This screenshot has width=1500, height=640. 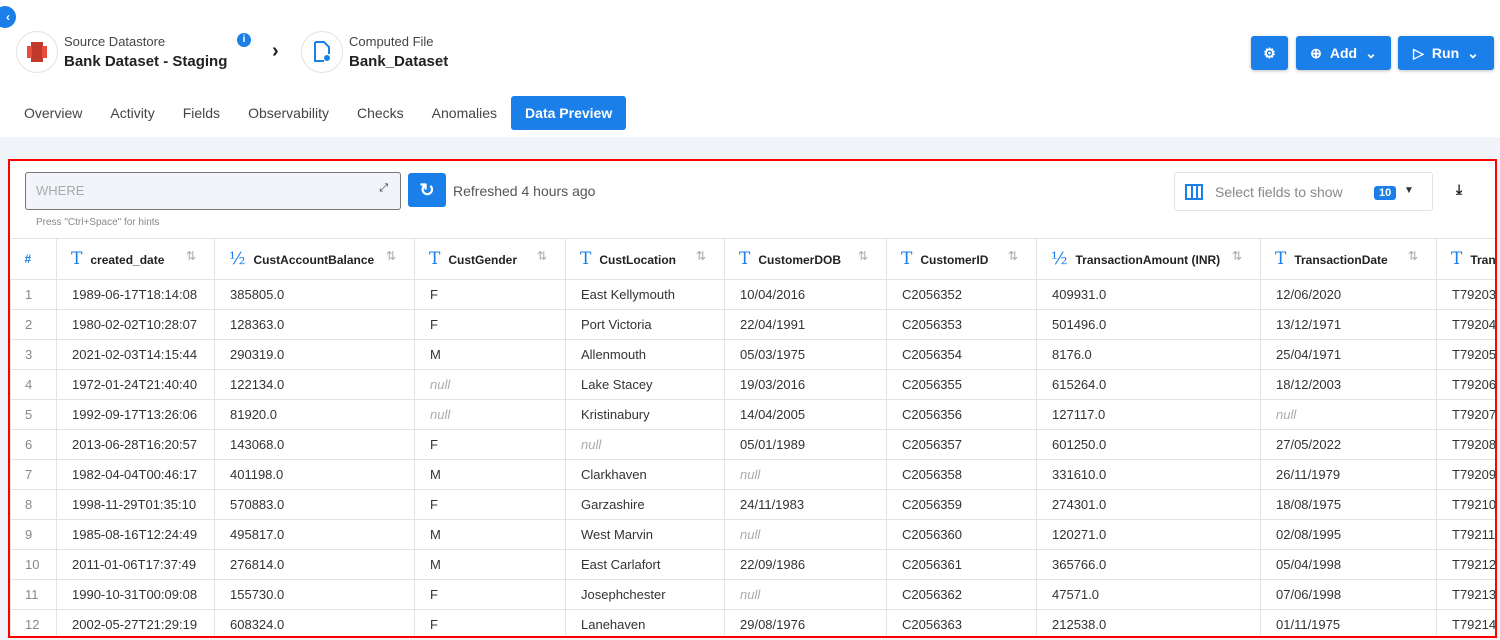 I want to click on column-header-created-date: Tcreated_date ⇅, so click(x=135, y=259).